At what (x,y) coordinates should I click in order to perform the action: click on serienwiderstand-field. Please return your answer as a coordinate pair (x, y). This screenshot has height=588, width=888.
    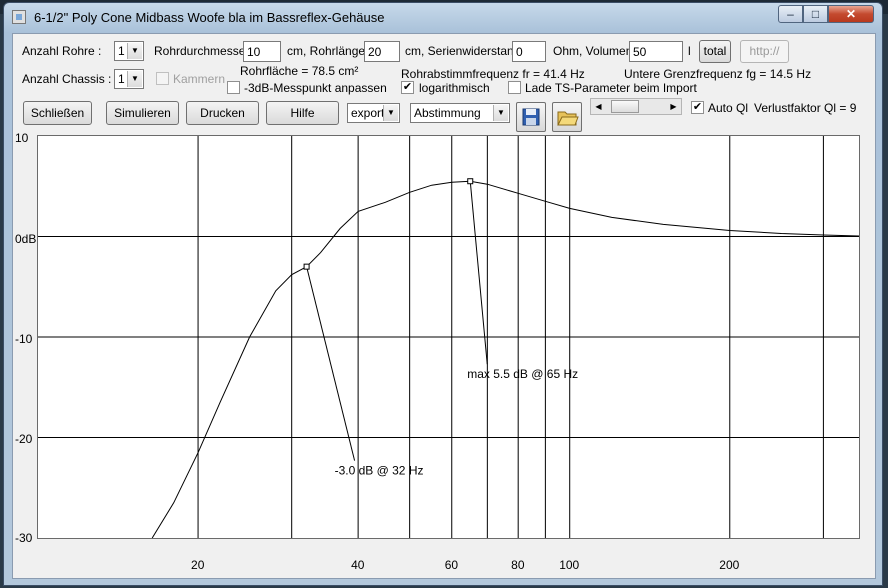
    Looking at the image, I should click on (529, 51).